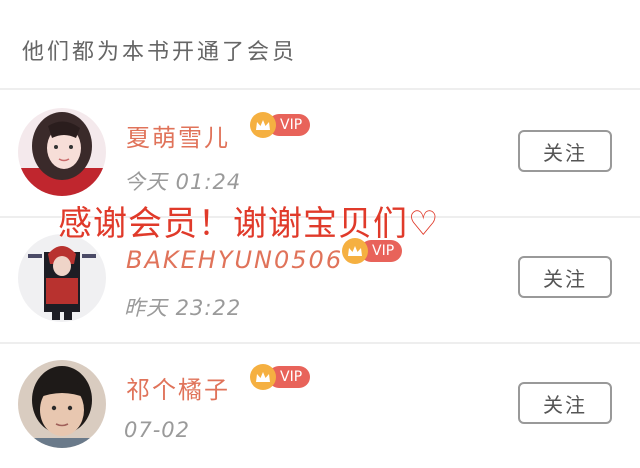 This screenshot has height=468, width=640. I want to click on timestamp: 昨天 23:22, so click(183, 308).